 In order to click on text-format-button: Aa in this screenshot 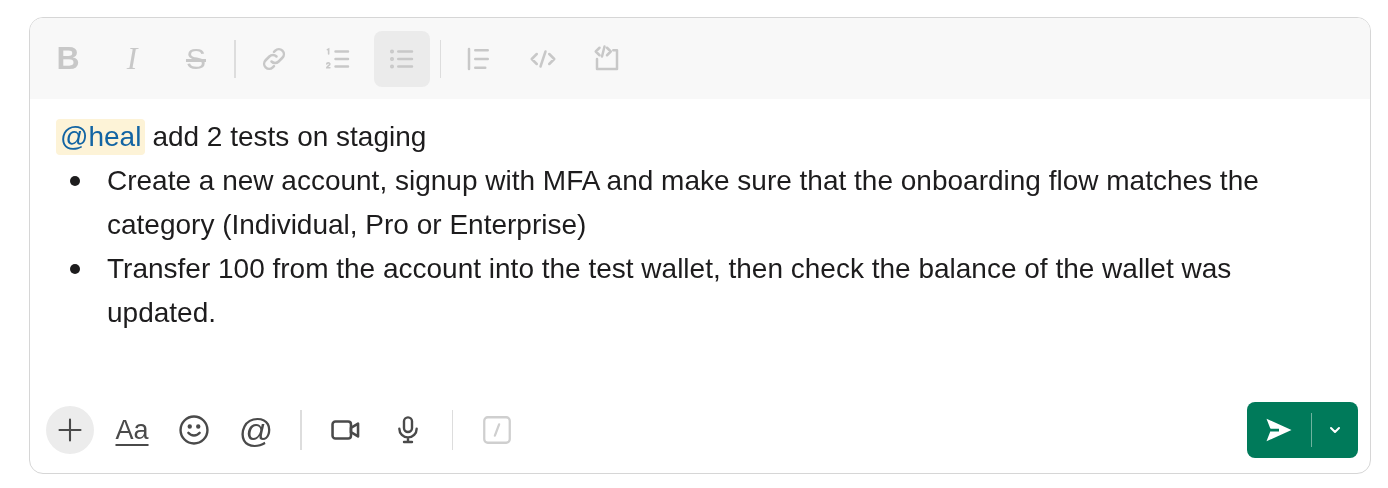, I will do `click(132, 430)`.